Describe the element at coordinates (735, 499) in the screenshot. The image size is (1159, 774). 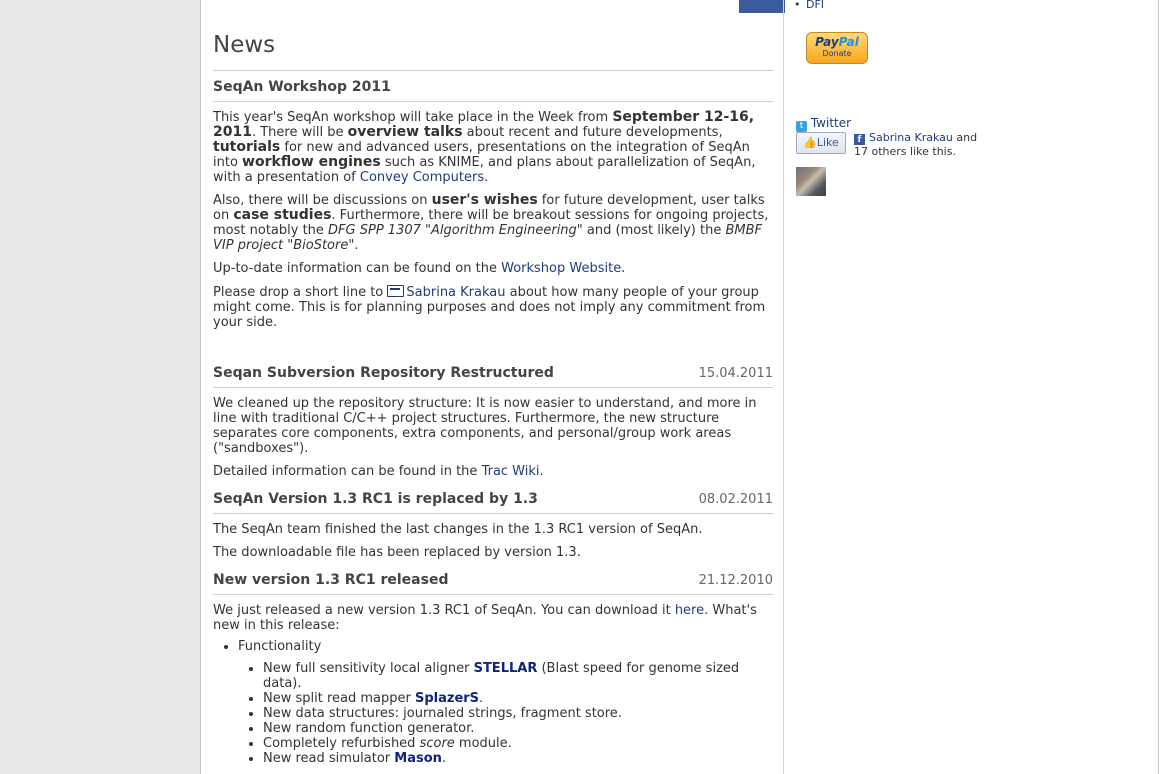
I see `post-date: 08.02.2011` at that location.